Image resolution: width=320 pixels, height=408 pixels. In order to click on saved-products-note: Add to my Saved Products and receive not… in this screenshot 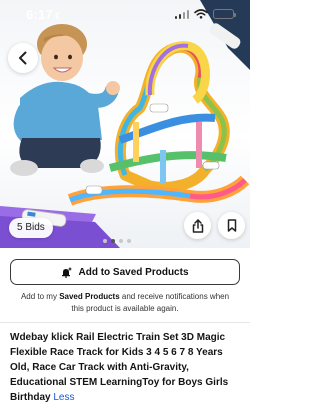, I will do `click(125, 303)`.